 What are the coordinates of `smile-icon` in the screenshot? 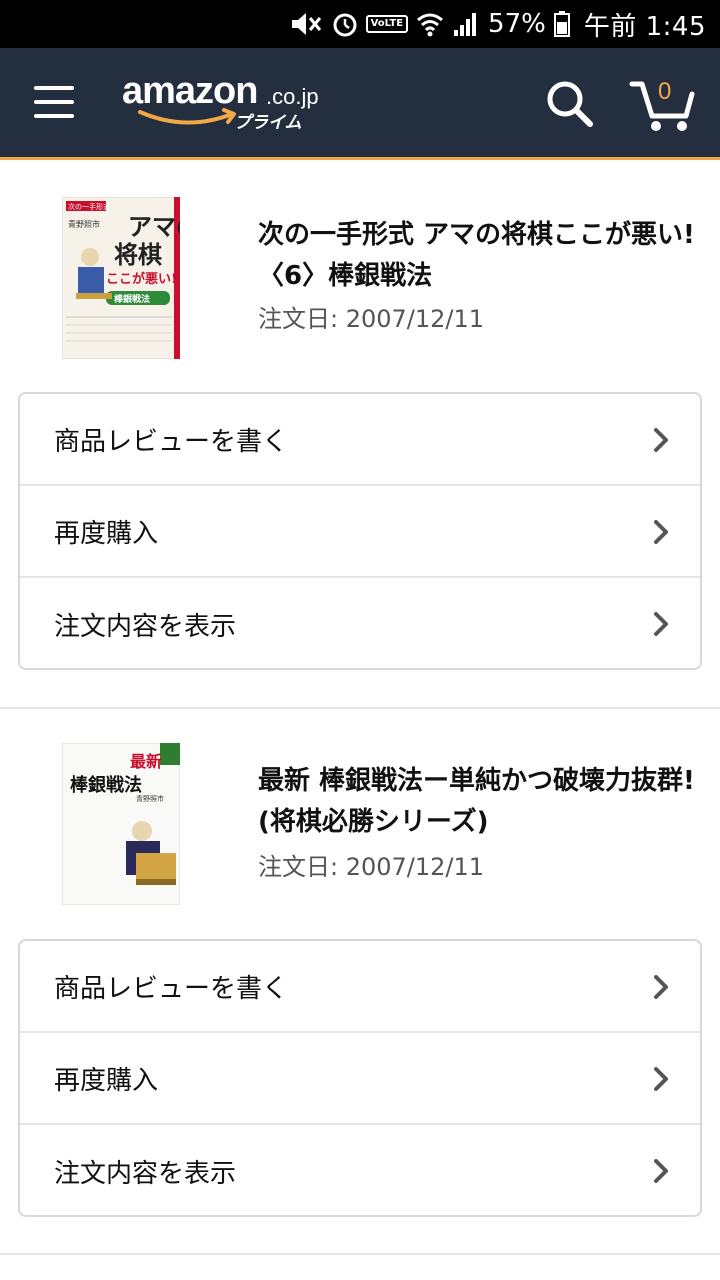 It's located at (187, 116).